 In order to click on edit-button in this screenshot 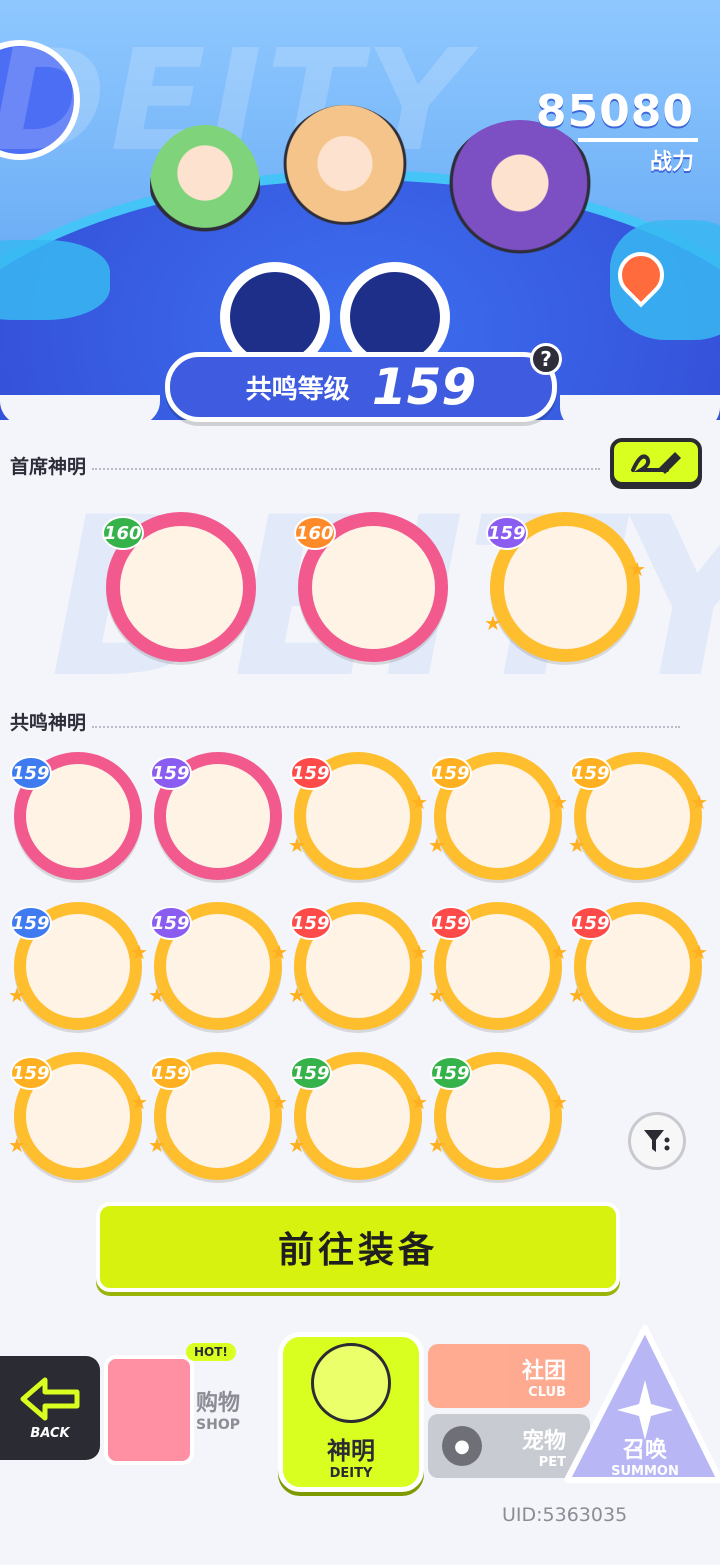, I will do `click(656, 462)`.